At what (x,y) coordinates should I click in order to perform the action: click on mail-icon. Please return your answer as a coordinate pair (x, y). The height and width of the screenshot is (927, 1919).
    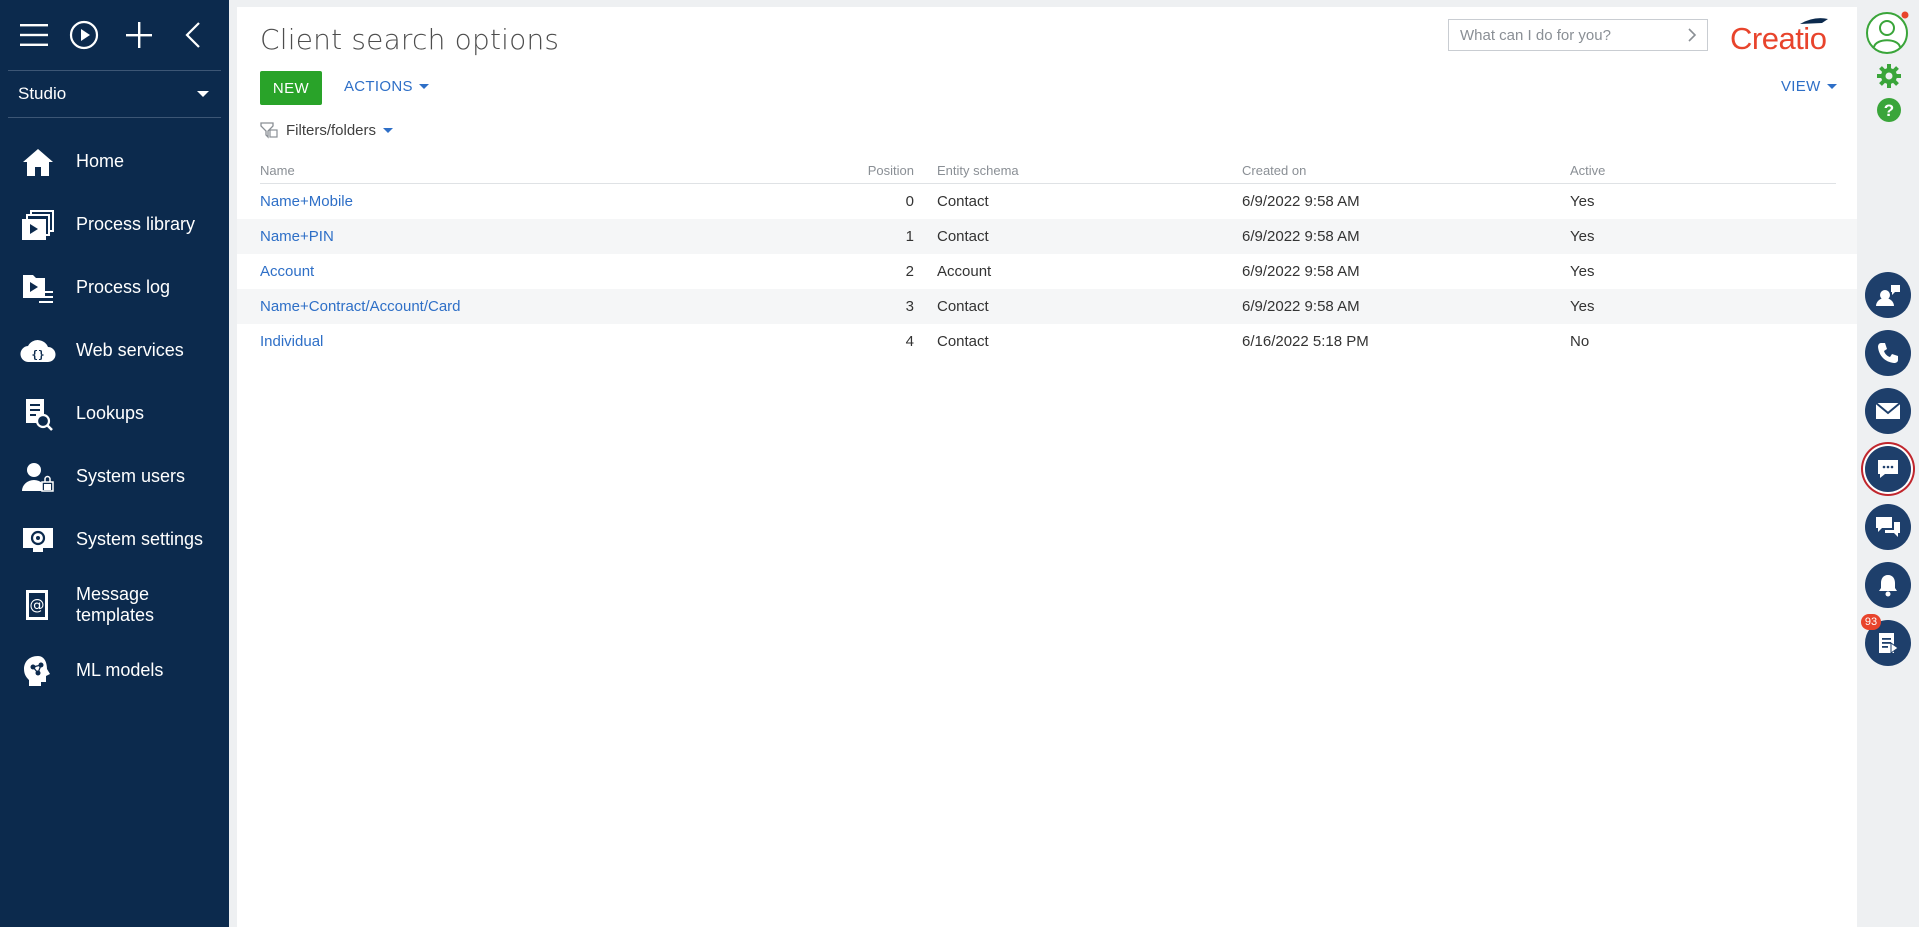
    Looking at the image, I should click on (1888, 410).